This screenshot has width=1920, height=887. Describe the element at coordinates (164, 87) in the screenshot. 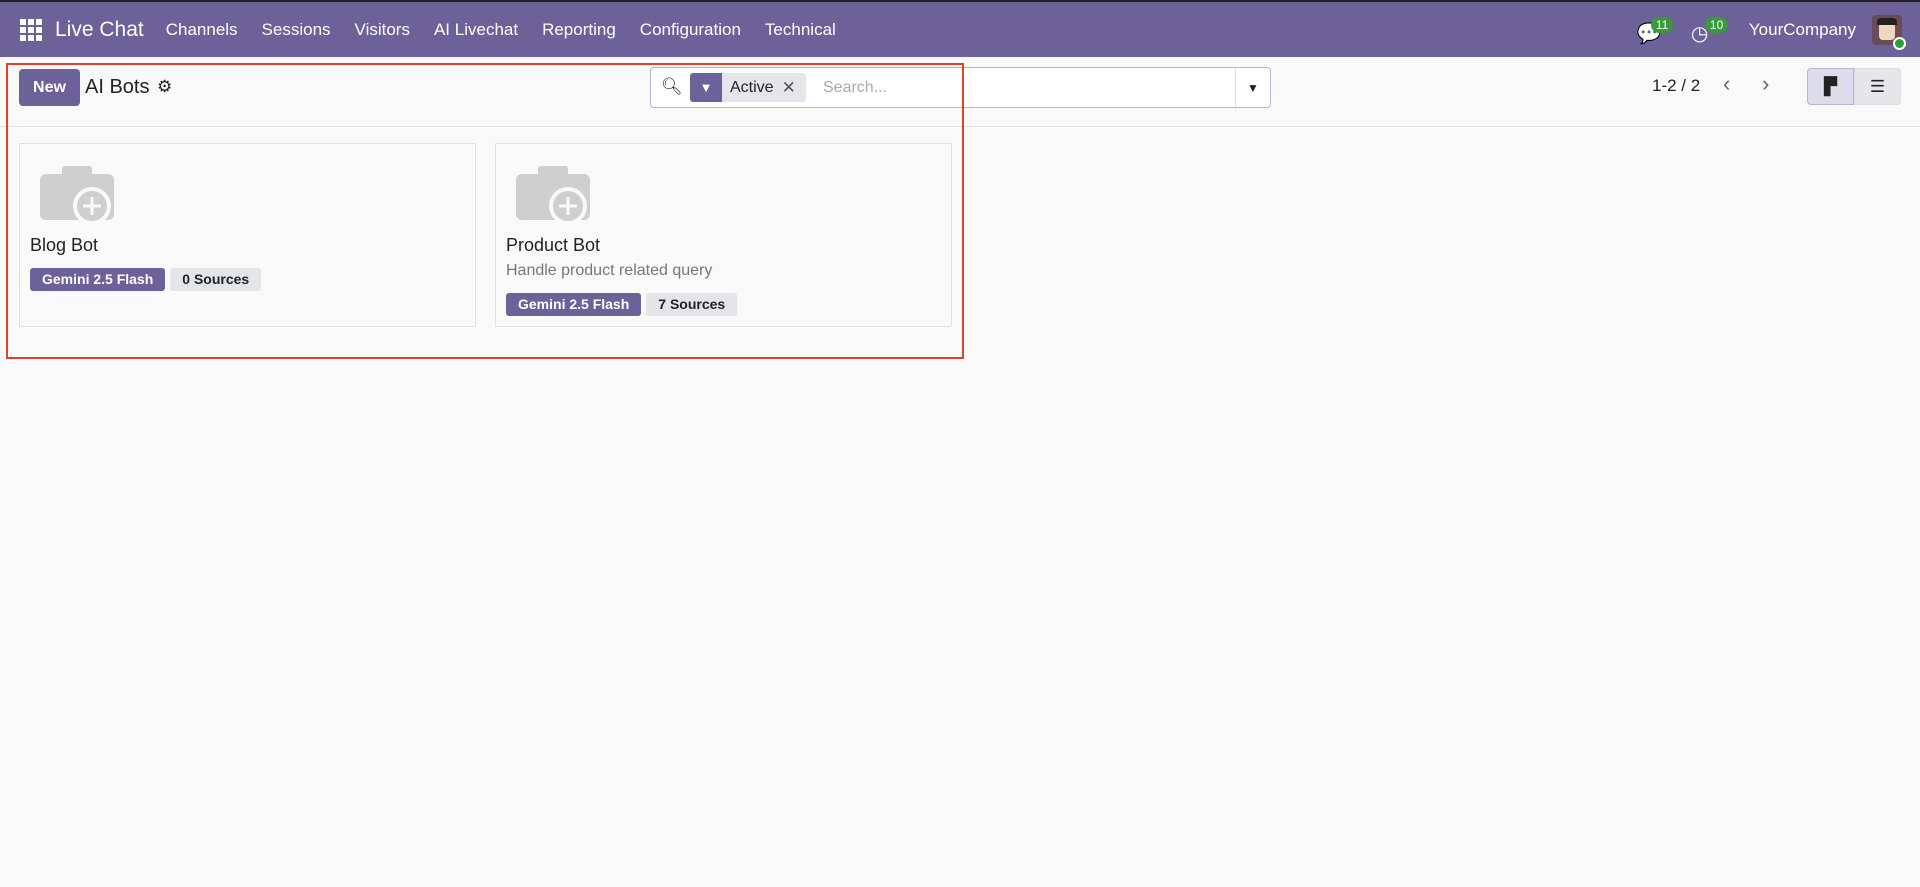

I see `gear-icon: ⚙` at that location.